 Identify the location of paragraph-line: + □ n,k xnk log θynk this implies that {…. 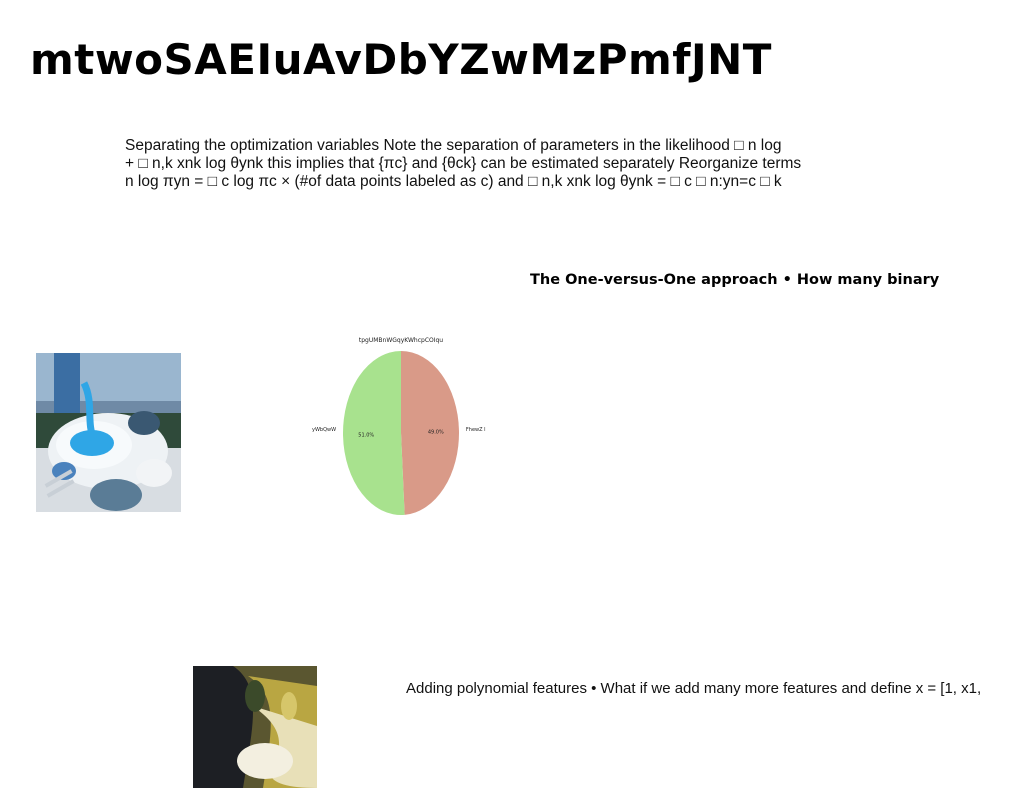
(463, 163).